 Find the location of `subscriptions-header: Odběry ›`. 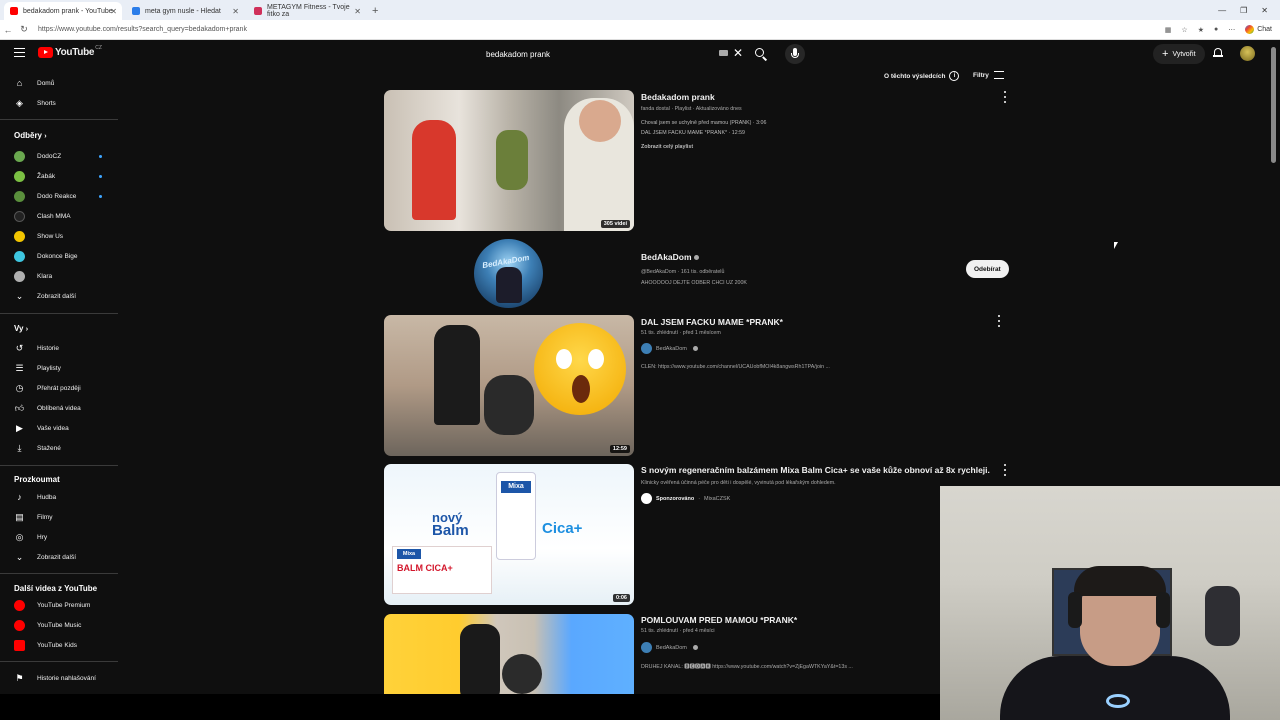

subscriptions-header: Odběry › is located at coordinates (30, 135).